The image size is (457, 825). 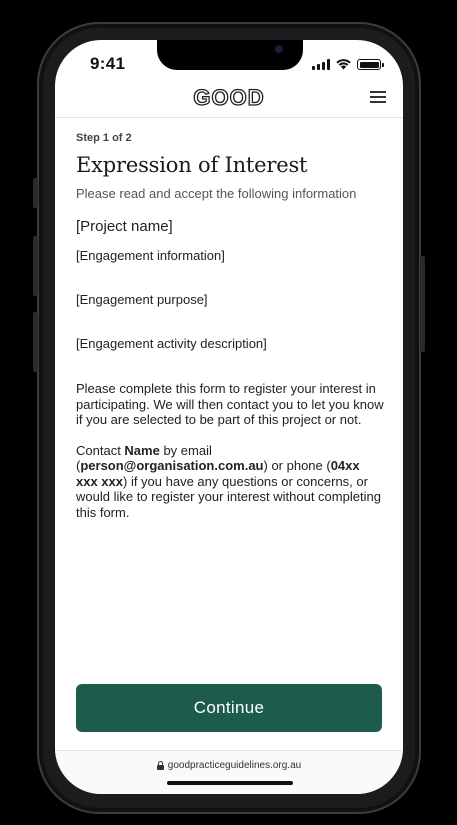 What do you see at coordinates (234, 765) in the screenshot?
I see `url-text: goodpracticeguidelines.org.au` at bounding box center [234, 765].